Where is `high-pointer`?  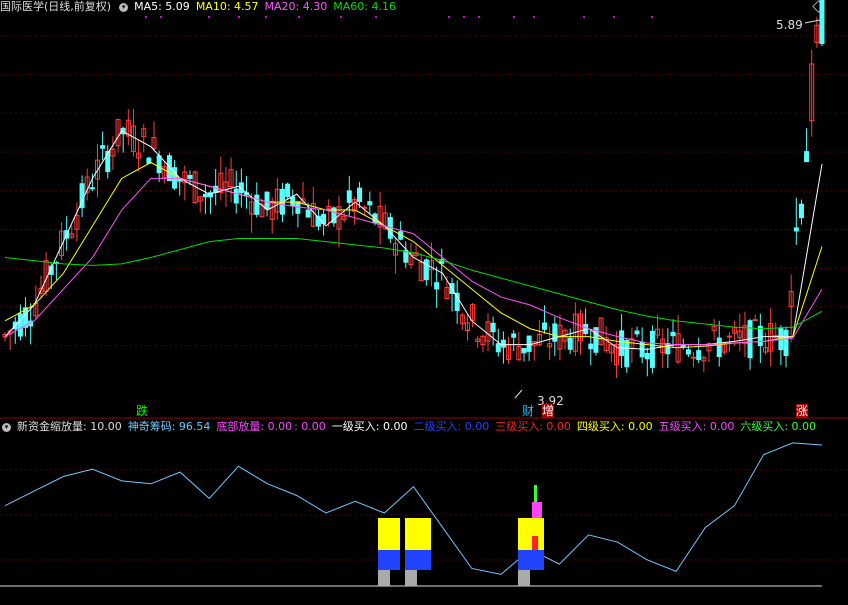
high-pointer is located at coordinates (812, 21).